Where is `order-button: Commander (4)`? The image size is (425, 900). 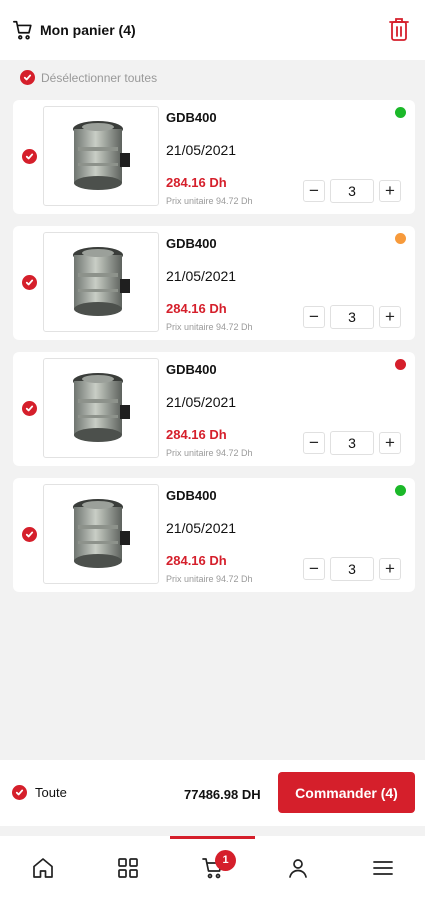 order-button: Commander (4) is located at coordinates (346, 792).